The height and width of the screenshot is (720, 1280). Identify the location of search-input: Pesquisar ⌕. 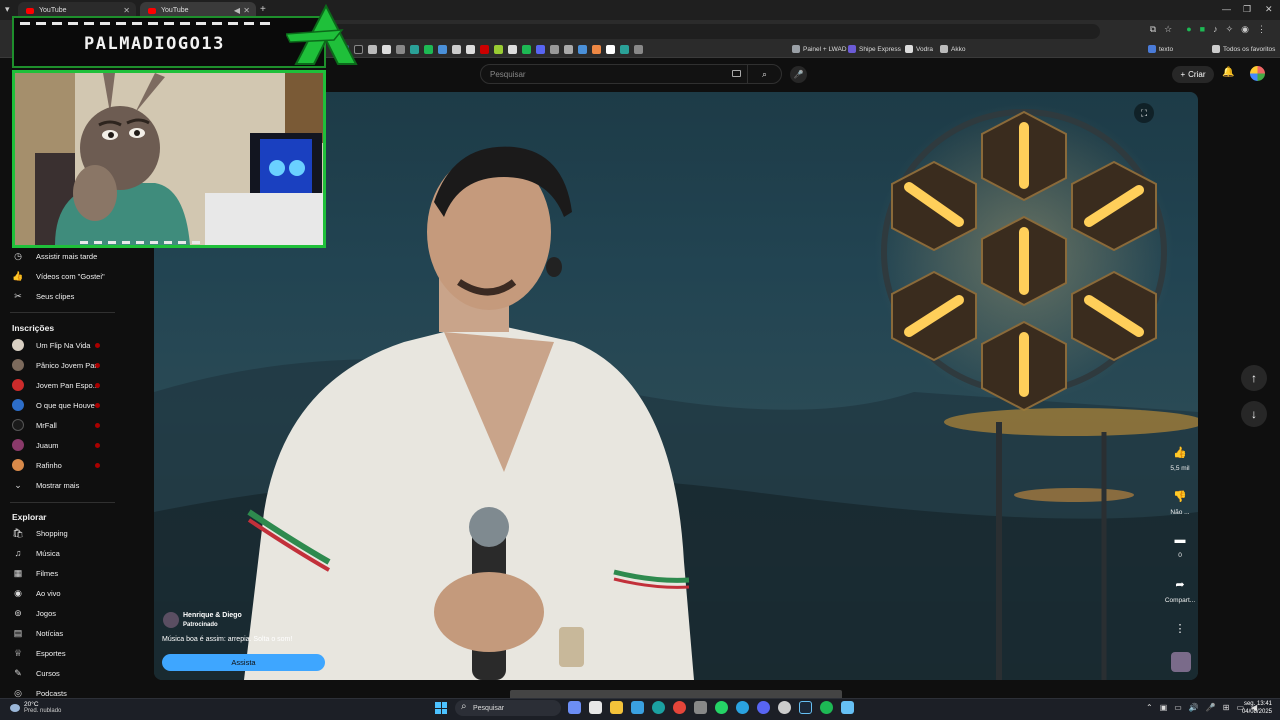
(631, 74).